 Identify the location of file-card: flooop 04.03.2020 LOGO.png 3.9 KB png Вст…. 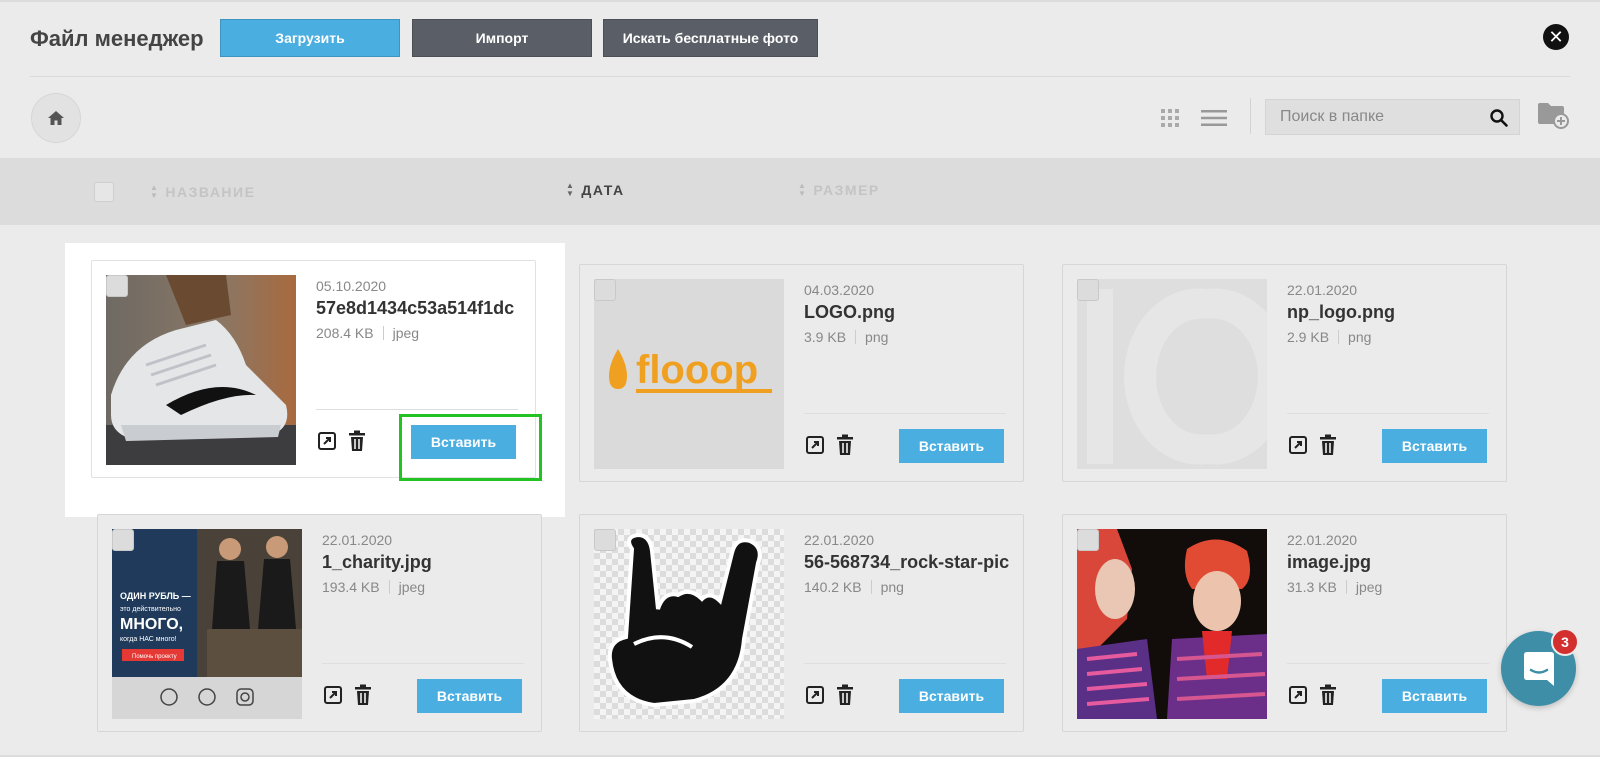
(801, 373).